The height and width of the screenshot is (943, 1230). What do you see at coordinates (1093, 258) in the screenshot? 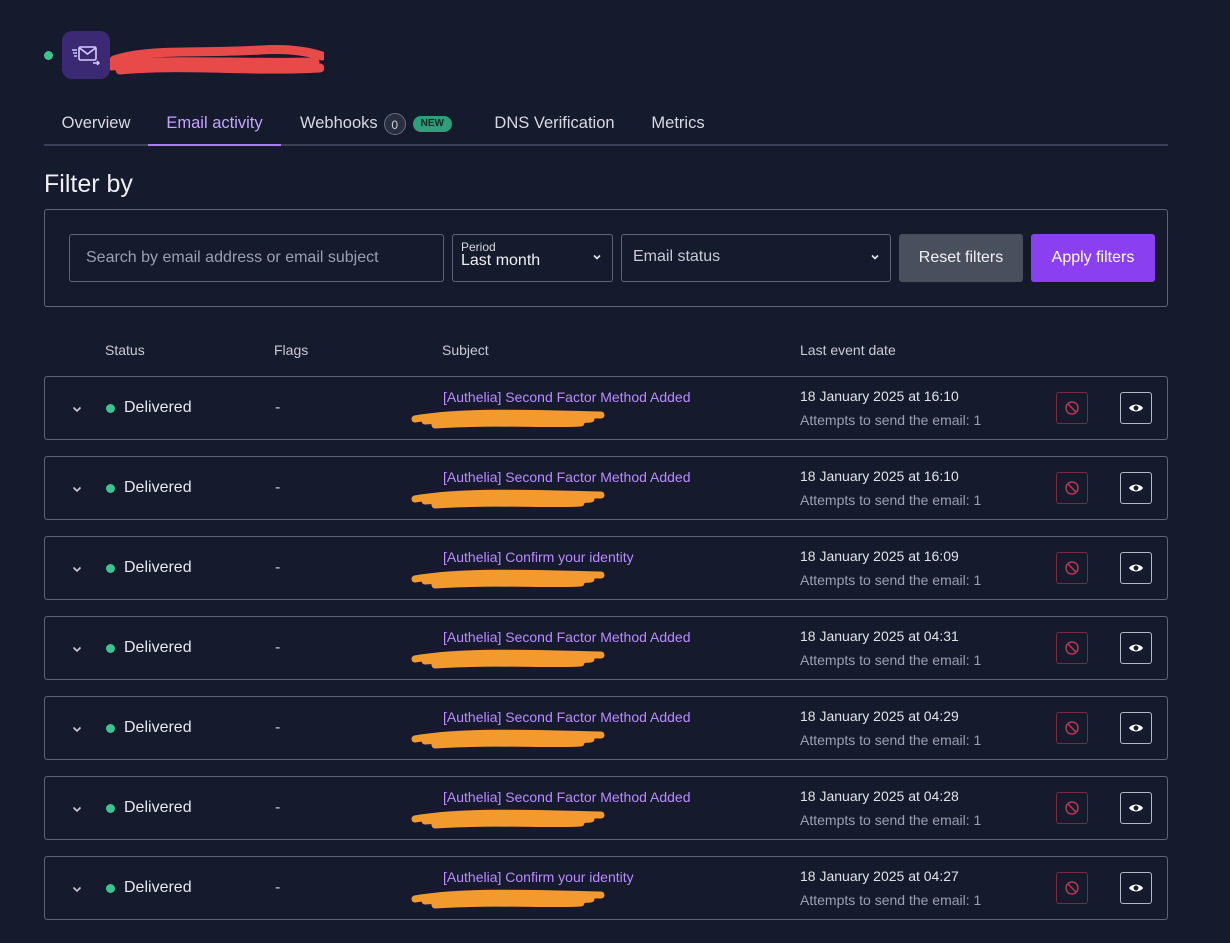
I see `apply-filters-button: Apply filters` at bounding box center [1093, 258].